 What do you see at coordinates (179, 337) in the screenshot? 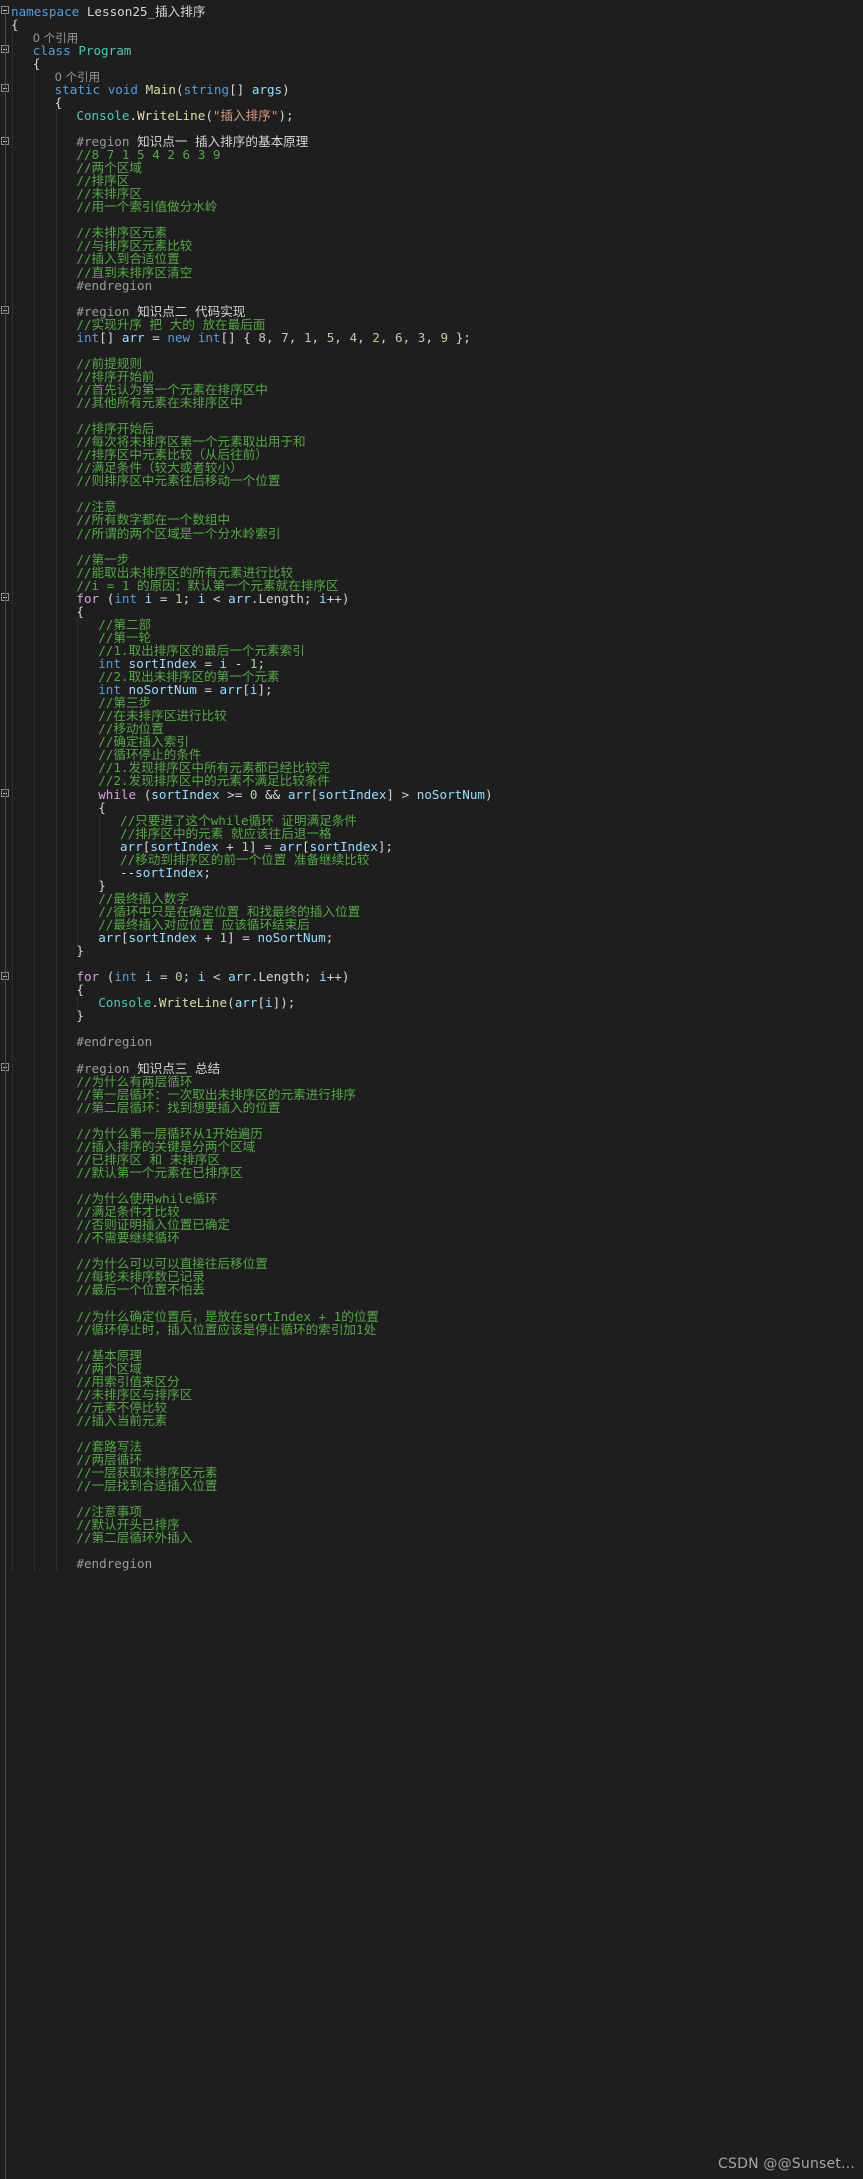
I see `code-token: new` at bounding box center [179, 337].